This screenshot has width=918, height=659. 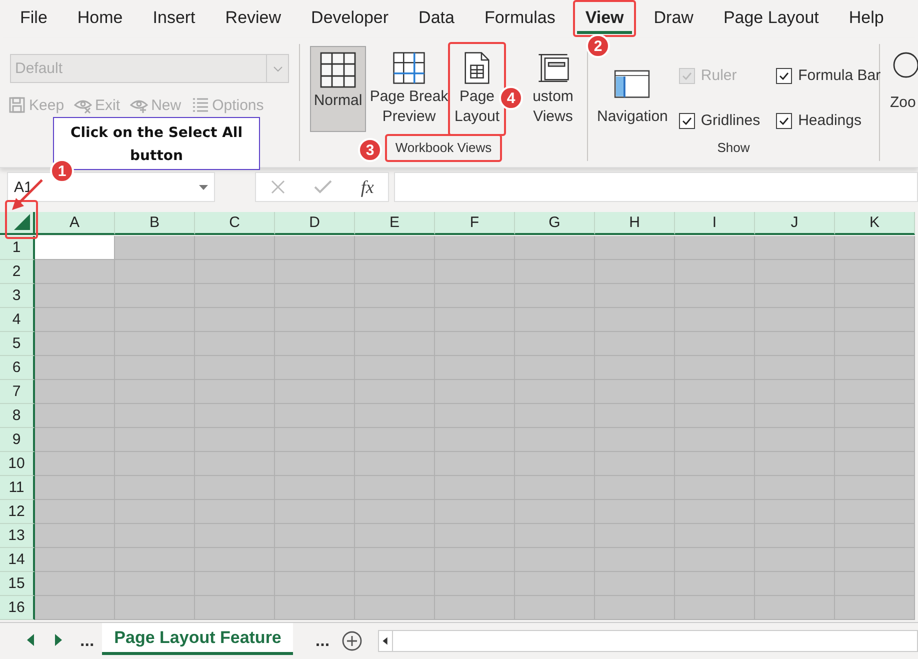 What do you see at coordinates (635, 223) in the screenshot?
I see `column-header: H` at bounding box center [635, 223].